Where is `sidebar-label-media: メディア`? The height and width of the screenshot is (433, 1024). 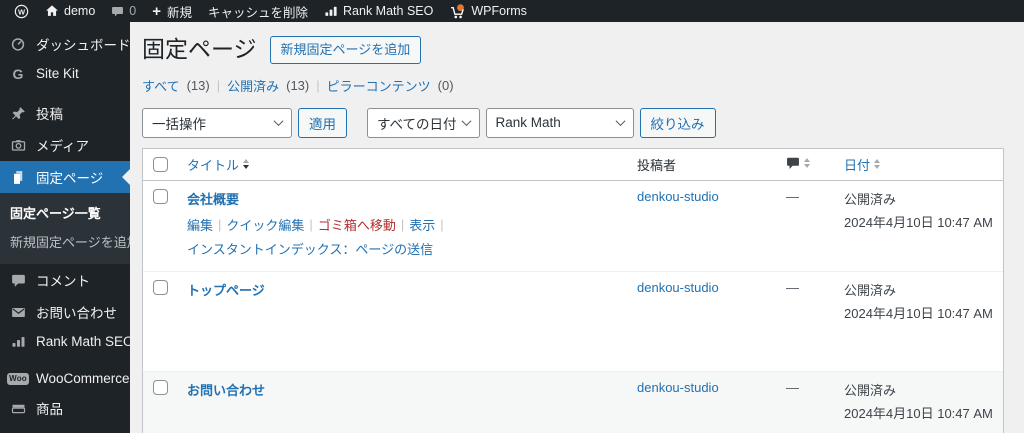 sidebar-label-media: メディア is located at coordinates (63, 146).